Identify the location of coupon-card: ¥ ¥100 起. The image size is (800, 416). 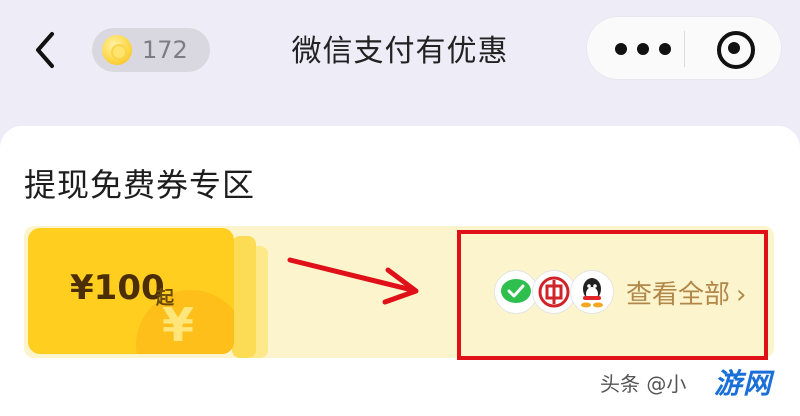
(131, 291).